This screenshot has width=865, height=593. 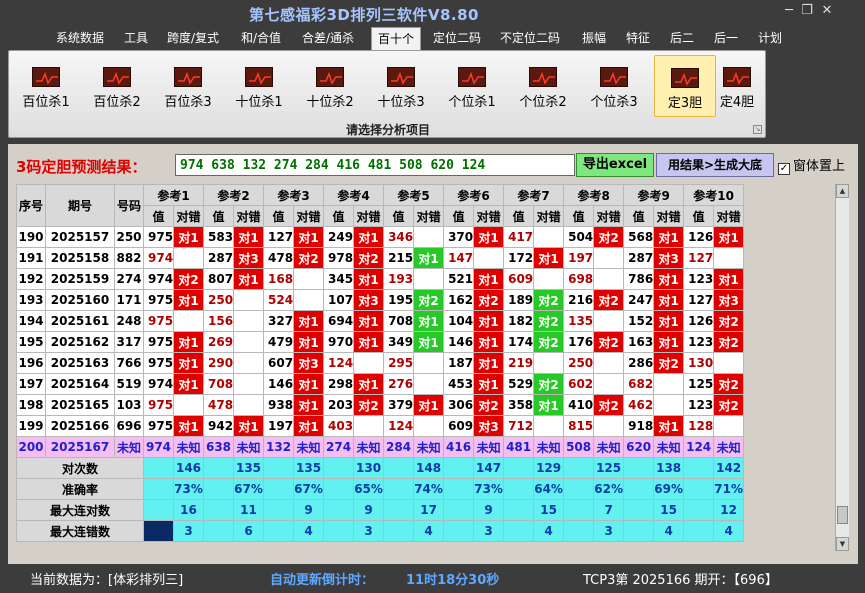 What do you see at coordinates (259, 86) in the screenshot?
I see `ribbon-button-4: 十位杀1` at bounding box center [259, 86].